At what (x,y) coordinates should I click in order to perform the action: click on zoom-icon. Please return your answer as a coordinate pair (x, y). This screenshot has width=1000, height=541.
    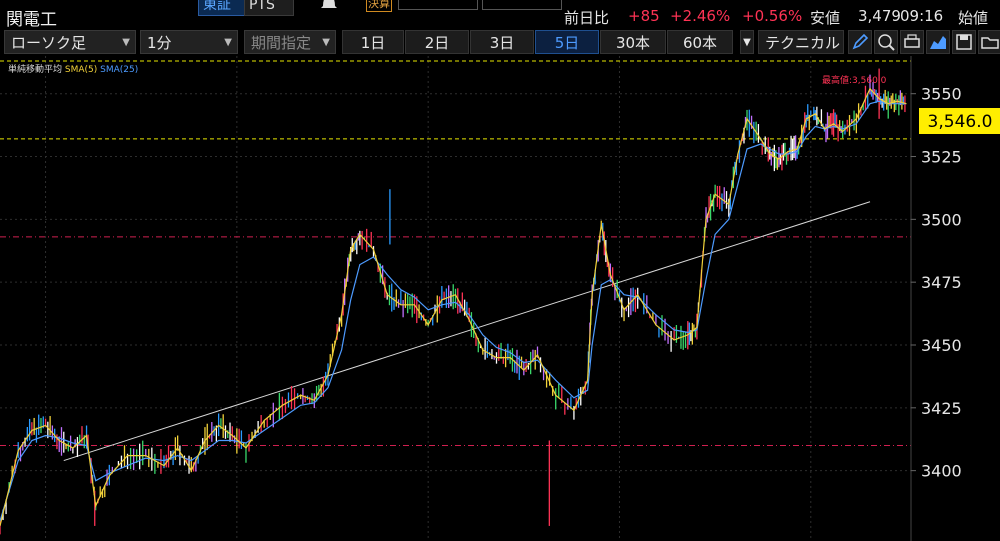
    Looking at the image, I should click on (886, 42).